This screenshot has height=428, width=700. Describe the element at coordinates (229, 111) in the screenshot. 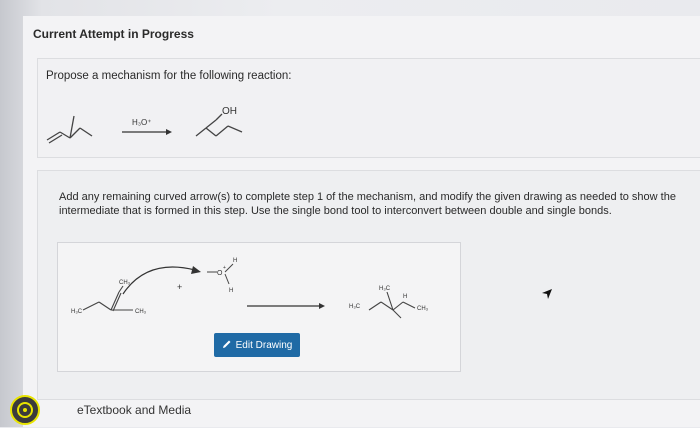

I see `hydroxyl-label: OH` at that location.